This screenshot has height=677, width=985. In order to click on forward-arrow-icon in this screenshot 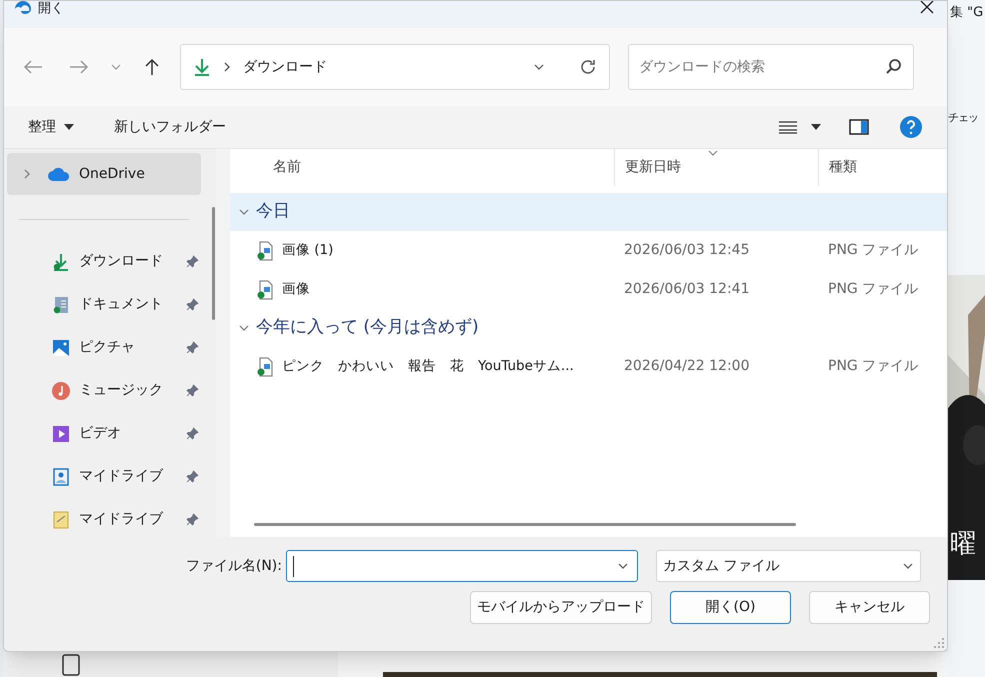, I will do `click(79, 67)`.